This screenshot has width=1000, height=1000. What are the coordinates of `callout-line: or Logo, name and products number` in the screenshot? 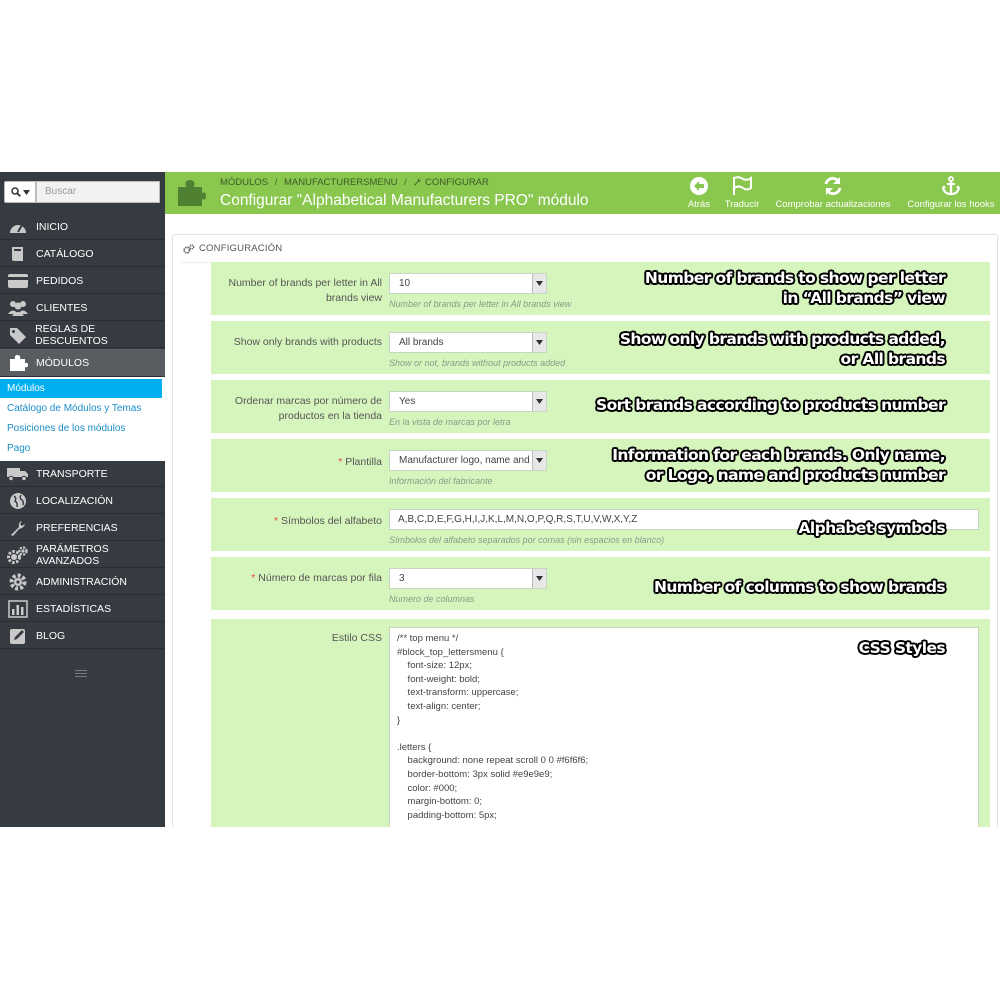 It's located at (795, 475).